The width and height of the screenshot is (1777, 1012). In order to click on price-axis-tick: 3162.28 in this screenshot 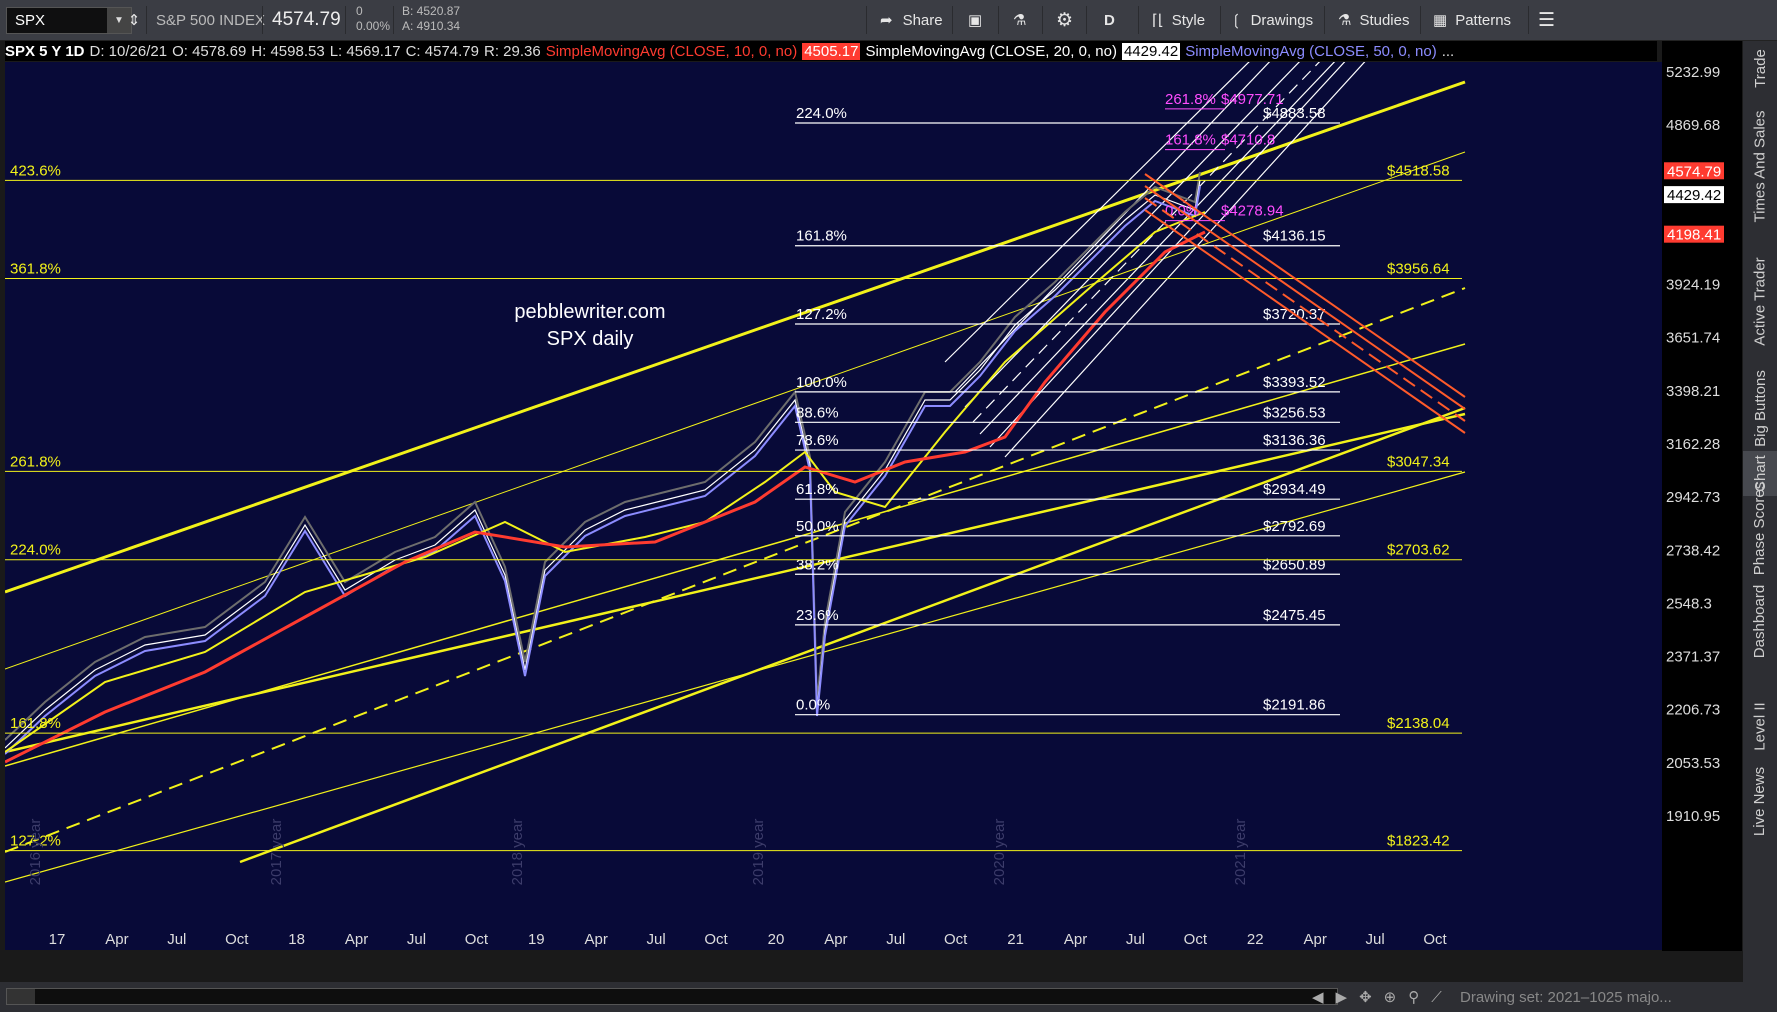, I will do `click(1693, 444)`.